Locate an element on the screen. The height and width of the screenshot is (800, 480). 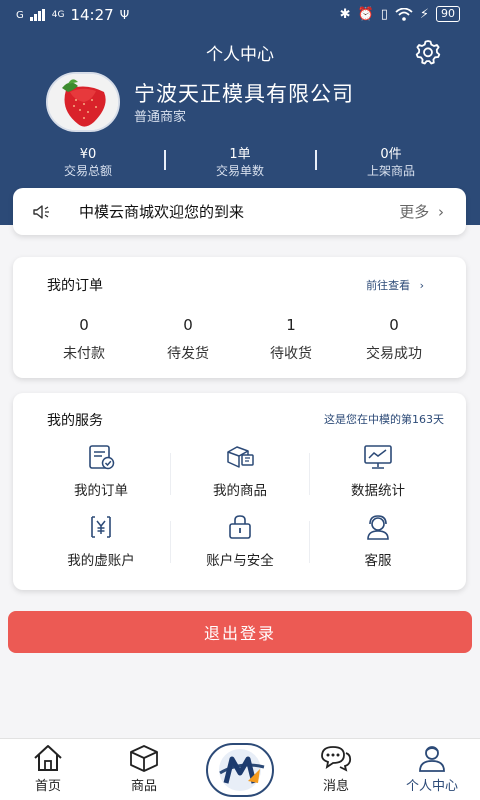
order-status-label: 待收货 is located at coordinates (291, 354).